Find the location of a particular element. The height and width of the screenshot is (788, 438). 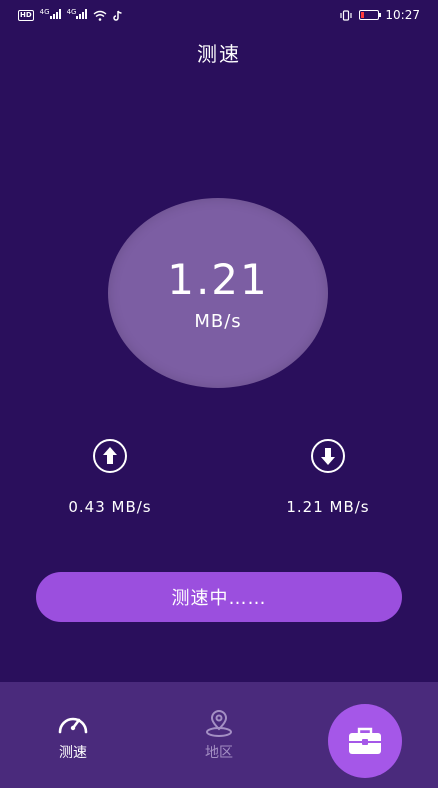

toolbox-icon is located at coordinates (365, 740).